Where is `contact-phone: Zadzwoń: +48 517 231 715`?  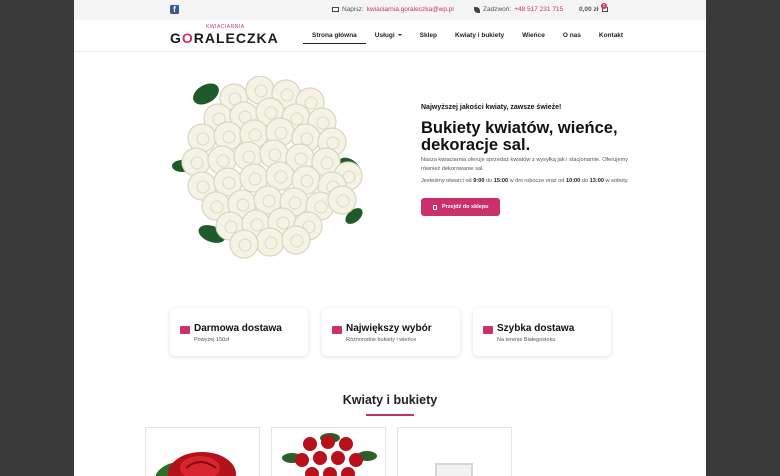 contact-phone: Zadzwoń: +48 517 231 715 is located at coordinates (518, 9).